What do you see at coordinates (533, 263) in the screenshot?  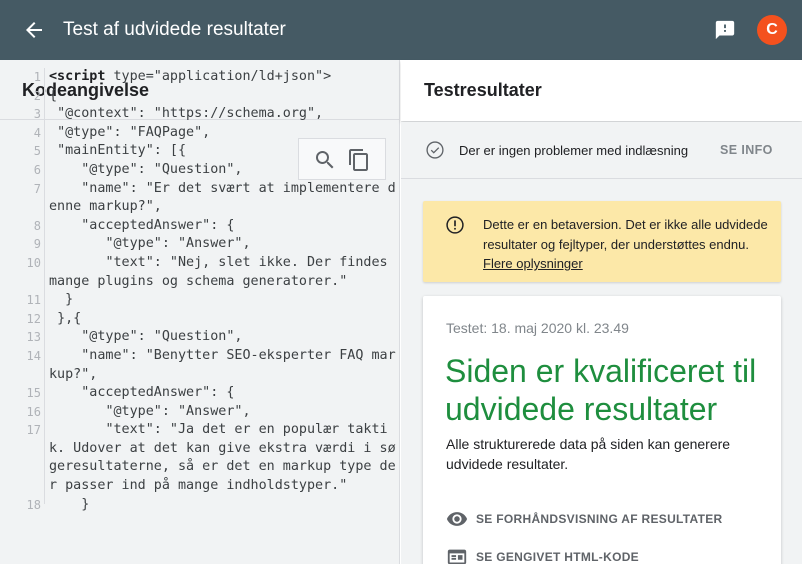 I see `more-info-link: Flere oplysninger` at bounding box center [533, 263].